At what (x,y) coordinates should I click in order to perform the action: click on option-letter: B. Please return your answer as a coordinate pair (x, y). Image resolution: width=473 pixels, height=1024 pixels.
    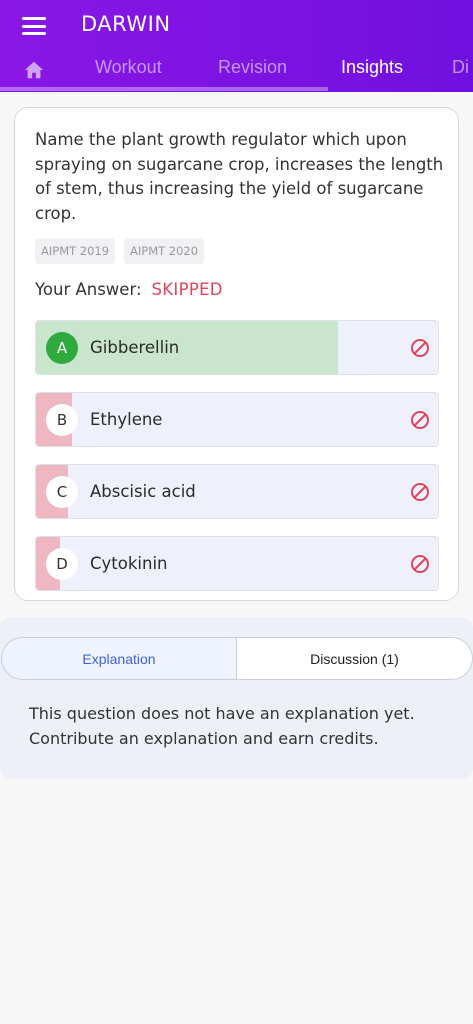
    Looking at the image, I should click on (62, 420).